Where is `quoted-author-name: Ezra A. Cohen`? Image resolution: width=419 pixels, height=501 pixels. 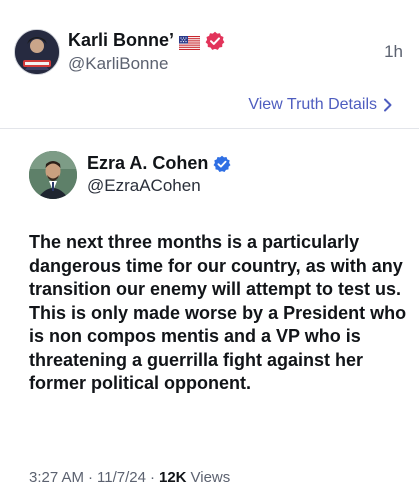 quoted-author-name: Ezra A. Cohen is located at coordinates (147, 163).